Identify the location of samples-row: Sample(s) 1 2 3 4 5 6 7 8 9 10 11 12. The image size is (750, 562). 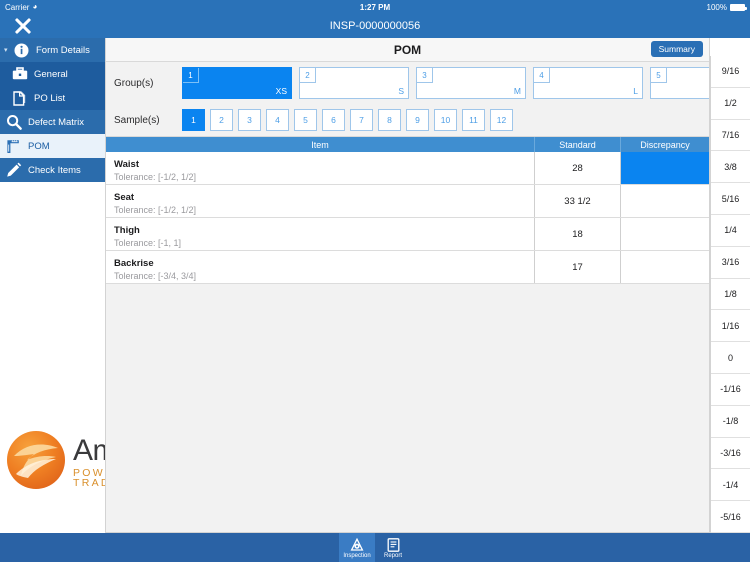
(407, 120).